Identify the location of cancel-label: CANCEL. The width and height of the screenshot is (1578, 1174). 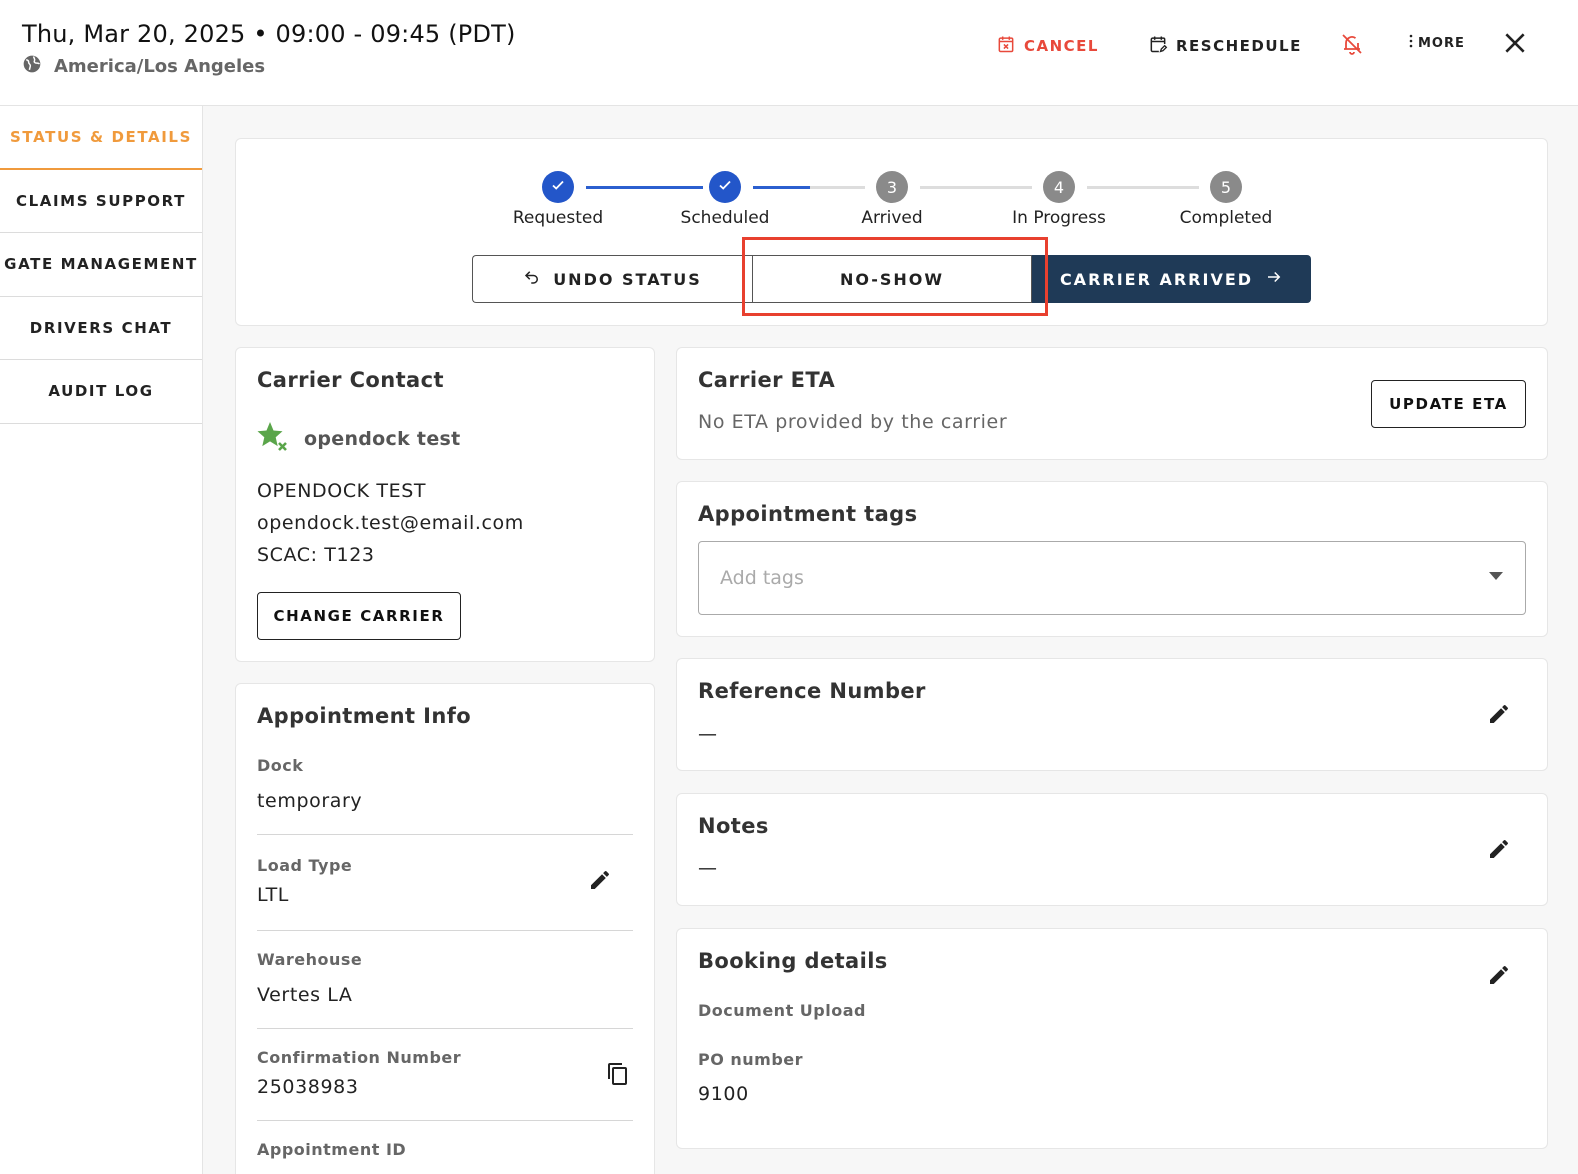
(1061, 46).